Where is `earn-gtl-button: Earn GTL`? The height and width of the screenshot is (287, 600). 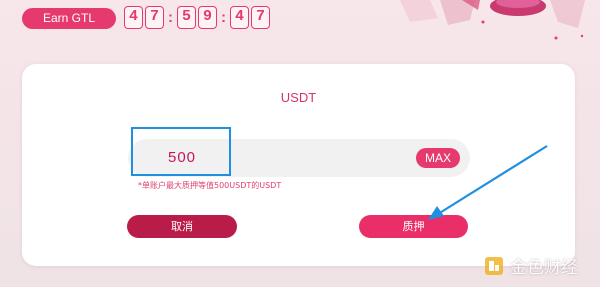
earn-gtl-button: Earn GTL is located at coordinates (69, 18).